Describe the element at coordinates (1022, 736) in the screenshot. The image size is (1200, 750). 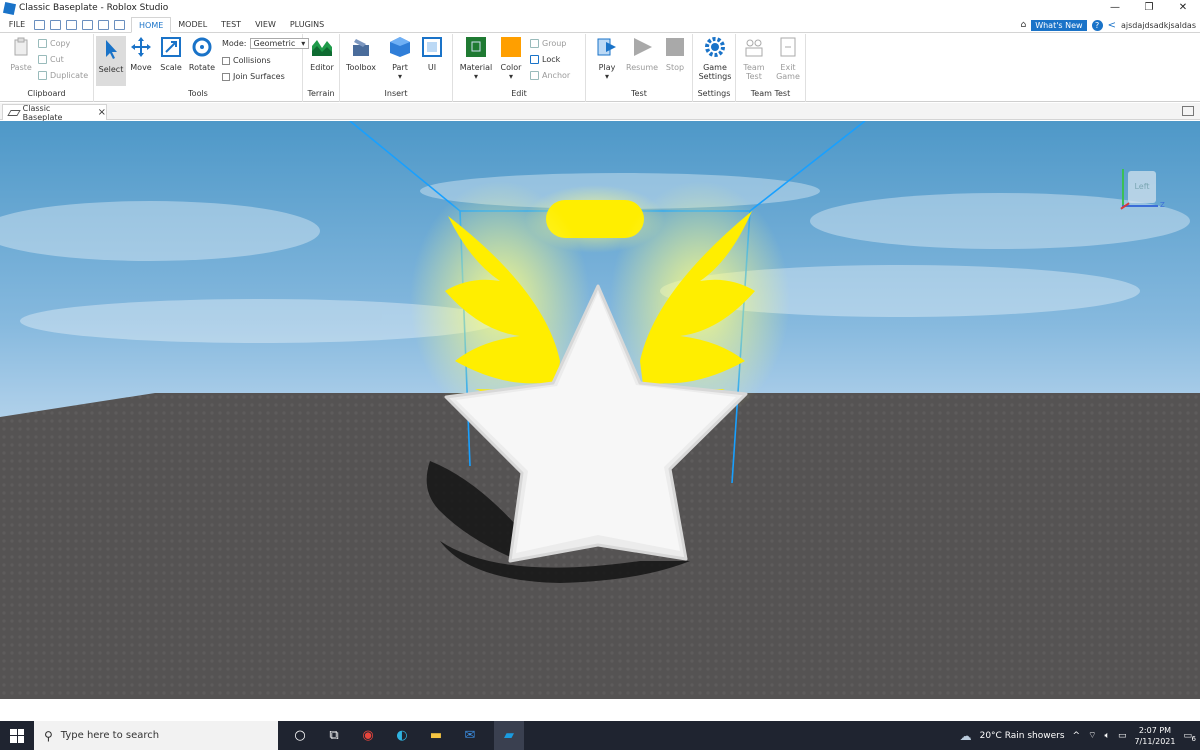
I see `weather-text: 20°C Rain showers` at that location.